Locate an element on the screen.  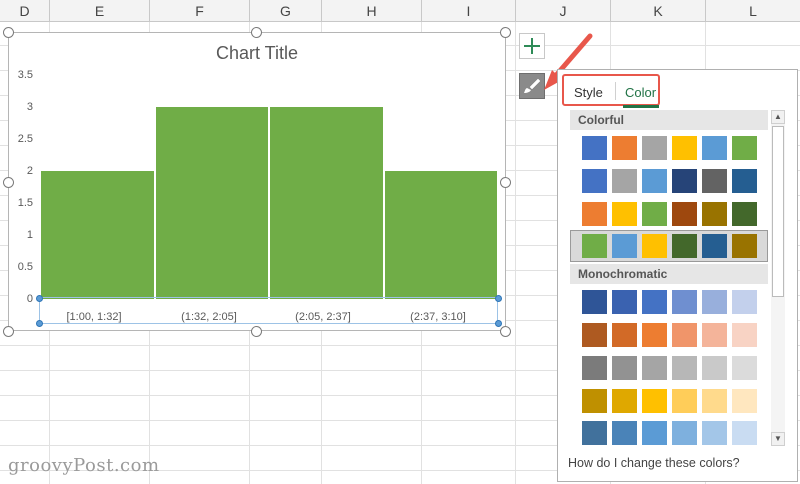
resize-handle-top is located at coordinates (256, 32).